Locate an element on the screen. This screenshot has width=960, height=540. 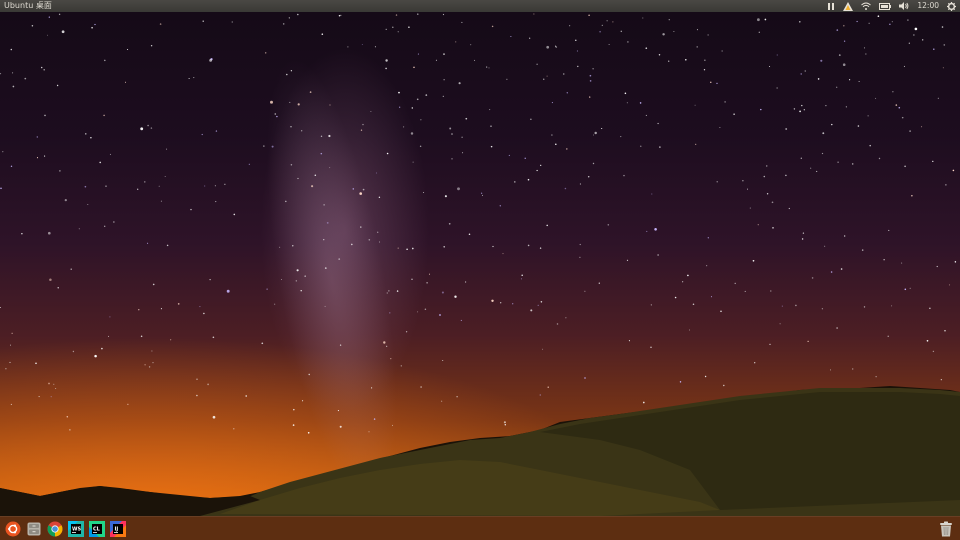
intellij-launcher-button: IJ is located at coordinates (118, 529).